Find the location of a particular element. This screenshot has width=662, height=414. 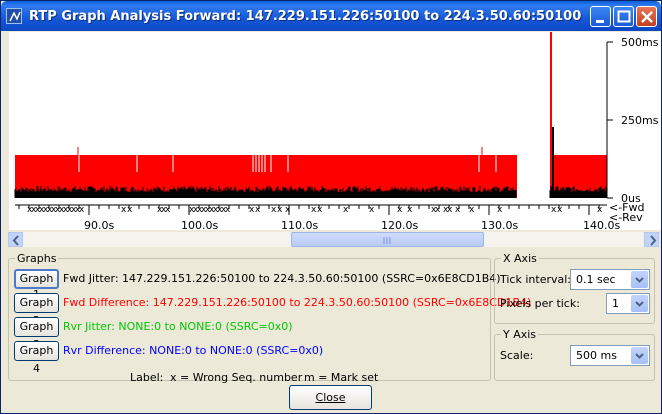

legend-mark-set: m = Mark set is located at coordinates (341, 377).